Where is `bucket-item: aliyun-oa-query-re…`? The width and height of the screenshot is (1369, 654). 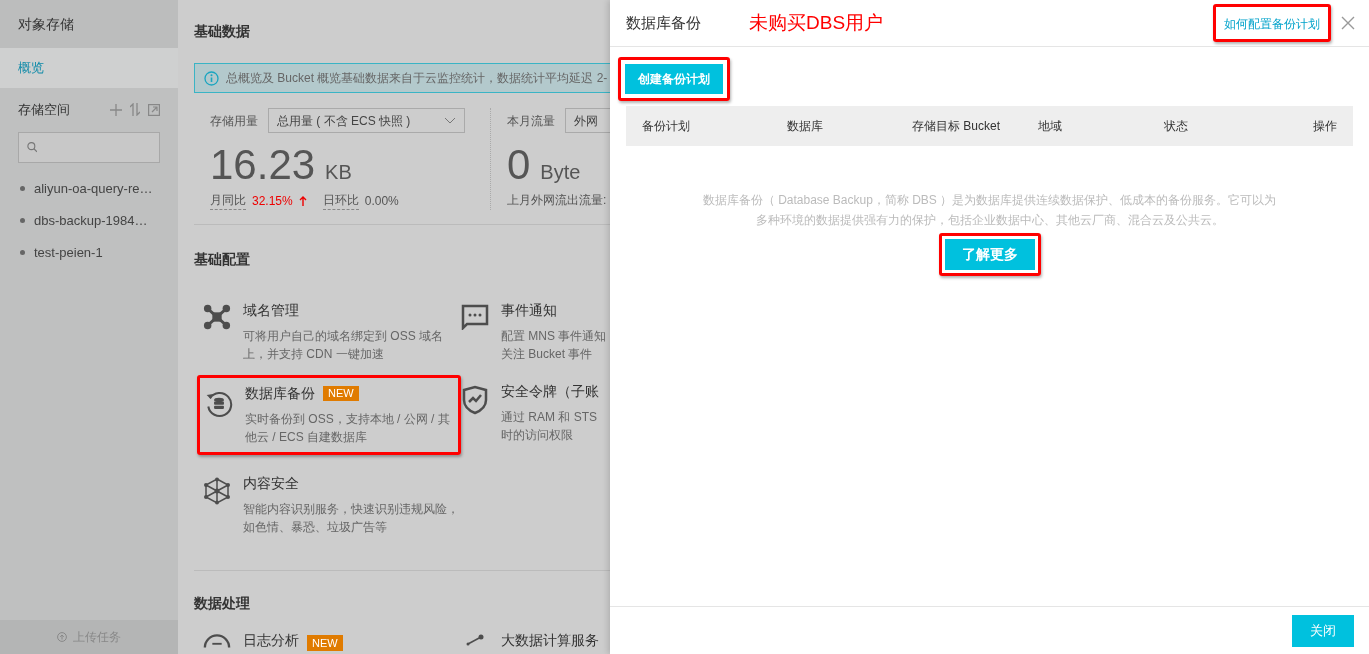 bucket-item: aliyun-oa-query-re… is located at coordinates (93, 188).